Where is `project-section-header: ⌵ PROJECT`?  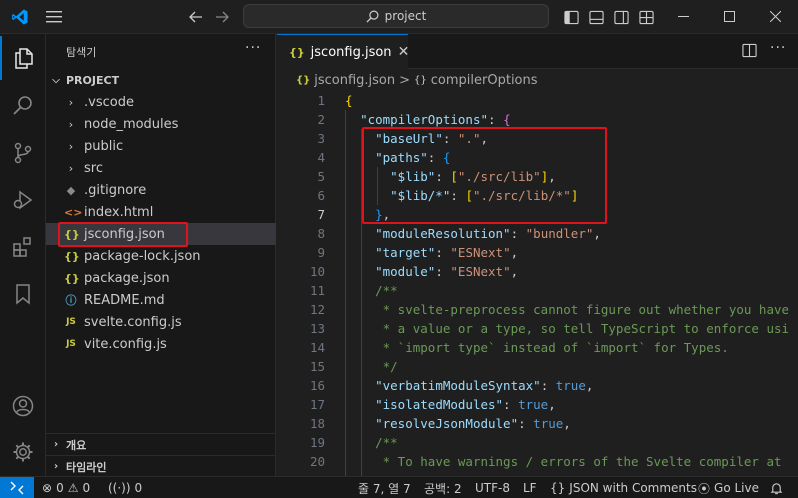 project-section-header: ⌵ PROJECT is located at coordinates (161, 80).